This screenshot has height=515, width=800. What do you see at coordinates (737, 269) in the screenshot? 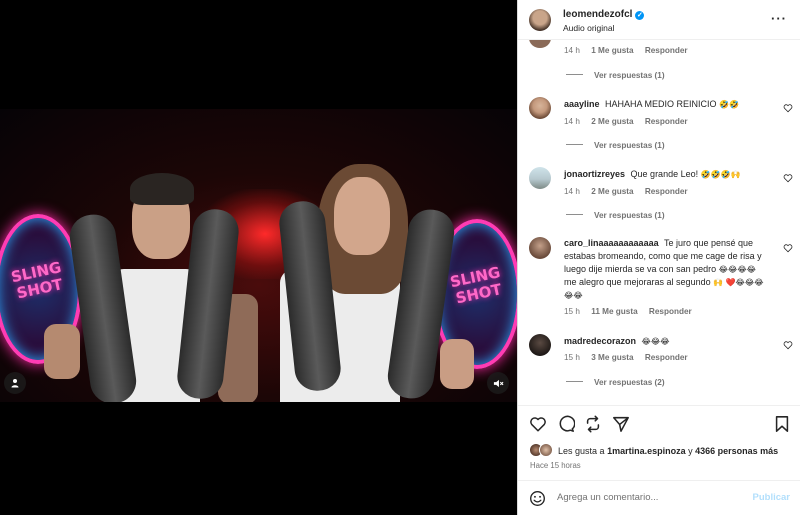
I see `comment-emoji: 😂😂😂😂` at bounding box center [737, 269].